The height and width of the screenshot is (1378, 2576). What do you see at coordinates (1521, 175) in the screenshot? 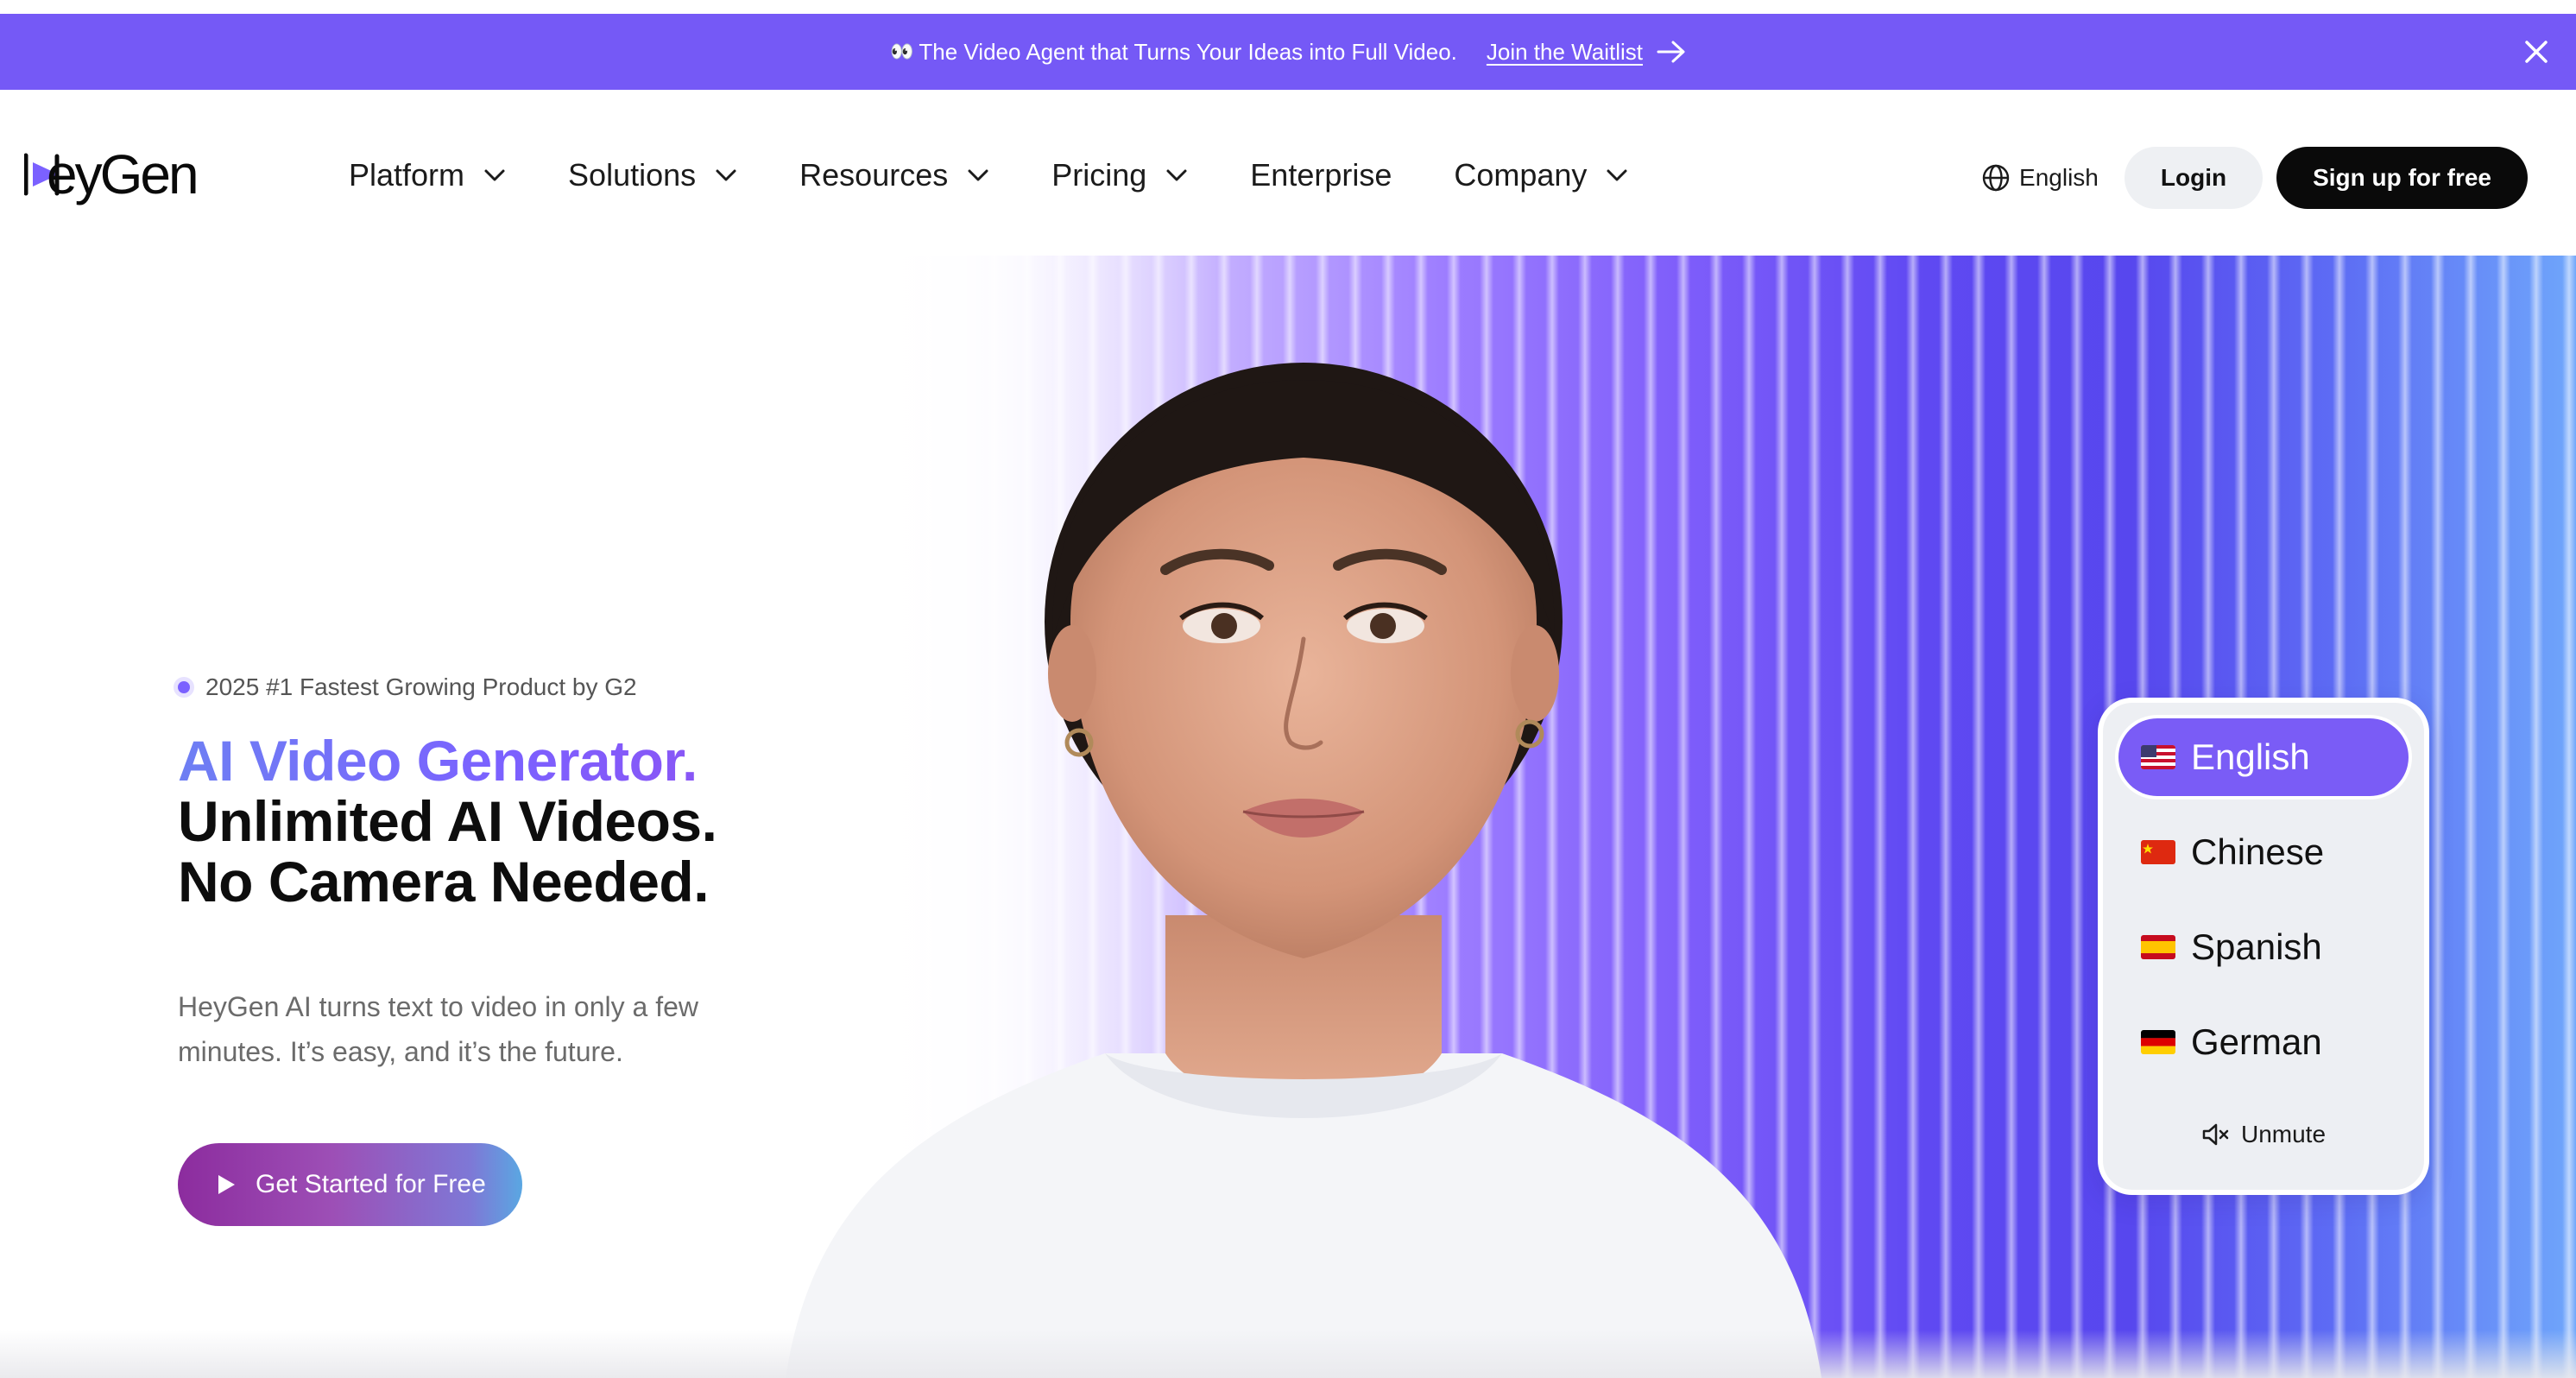
I see `nav-item-label: Company` at bounding box center [1521, 175].